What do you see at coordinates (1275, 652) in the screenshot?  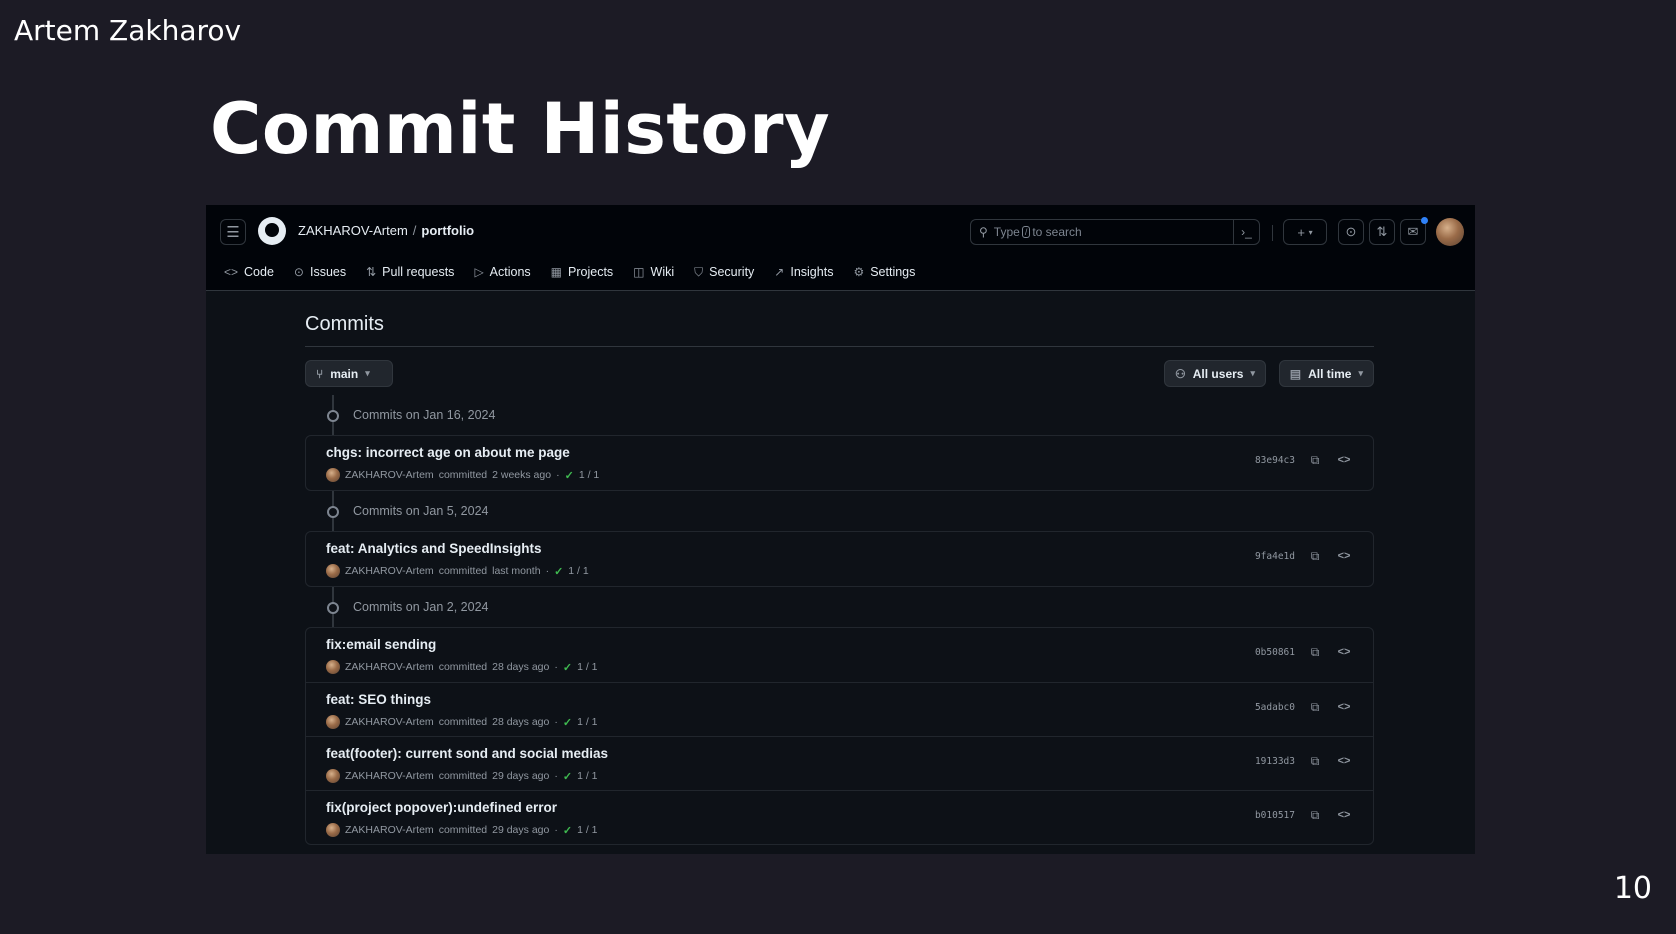 I see `commit-sha: 0b50861` at bounding box center [1275, 652].